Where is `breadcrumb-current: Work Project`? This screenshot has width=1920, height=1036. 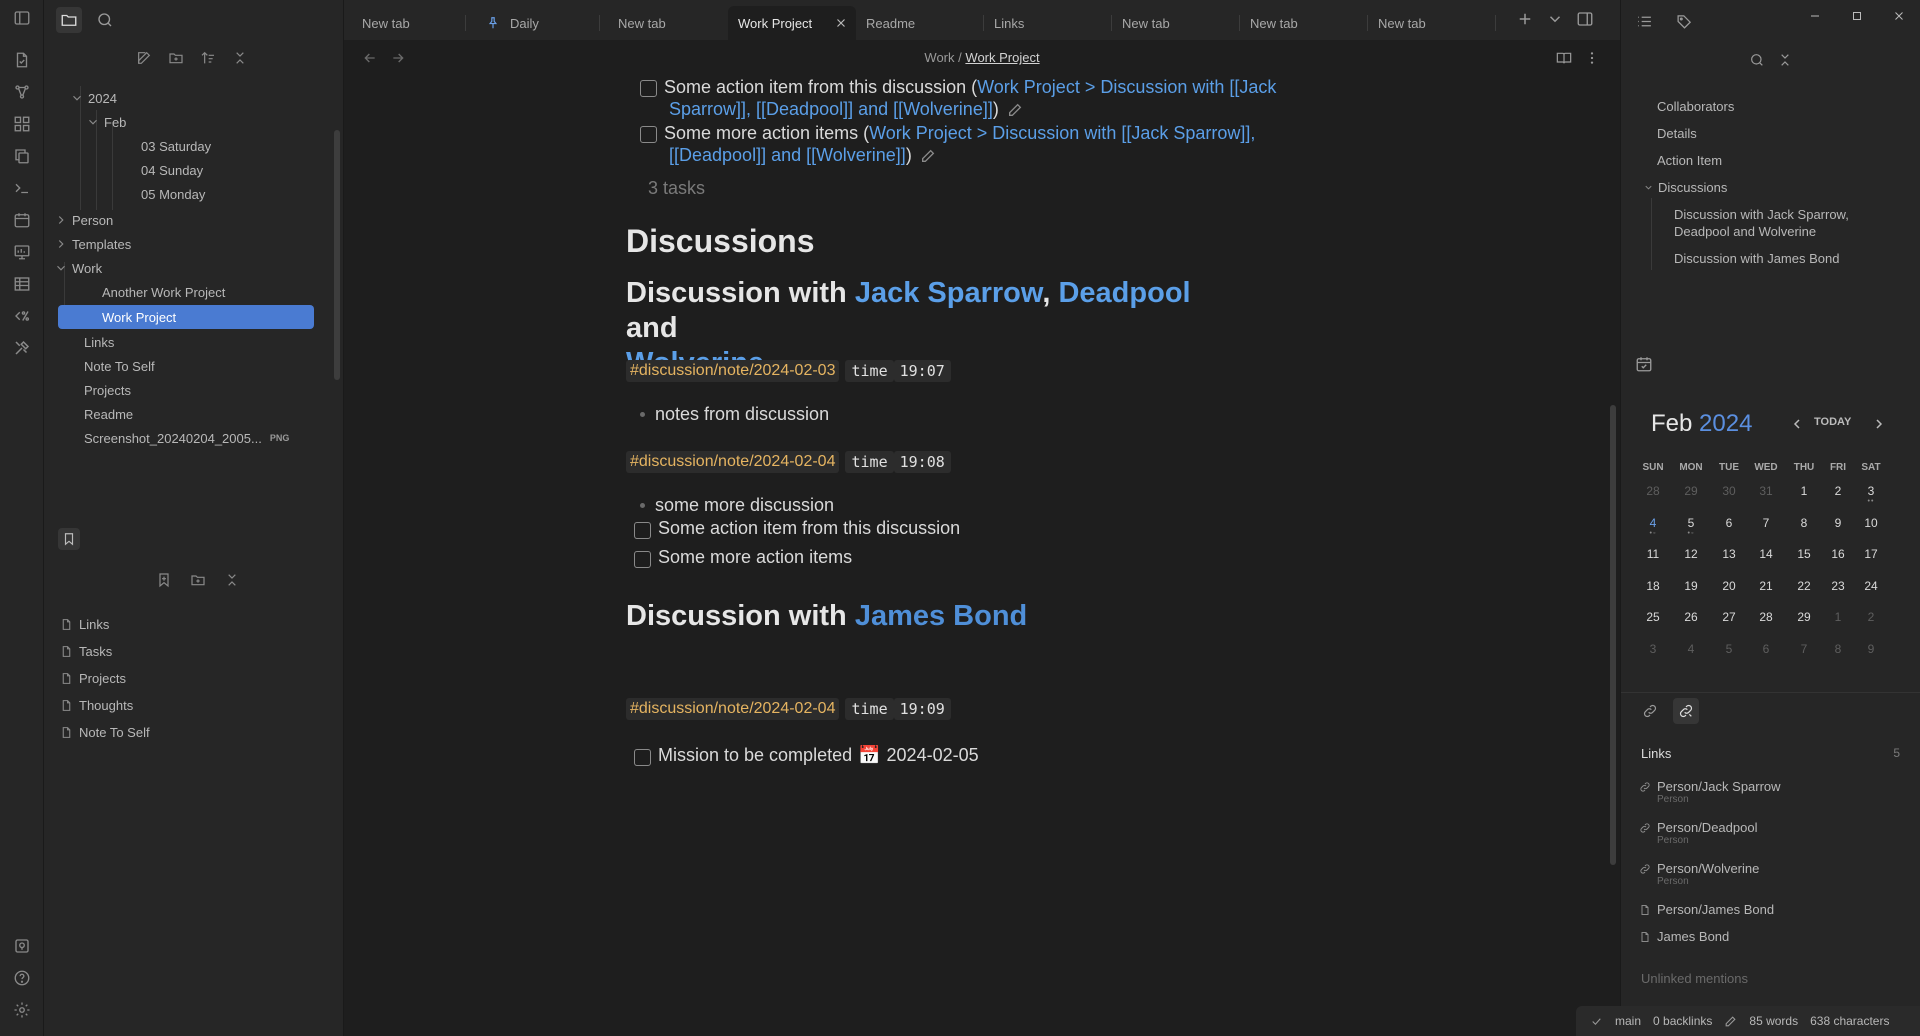 breadcrumb-current: Work Project is located at coordinates (1002, 57).